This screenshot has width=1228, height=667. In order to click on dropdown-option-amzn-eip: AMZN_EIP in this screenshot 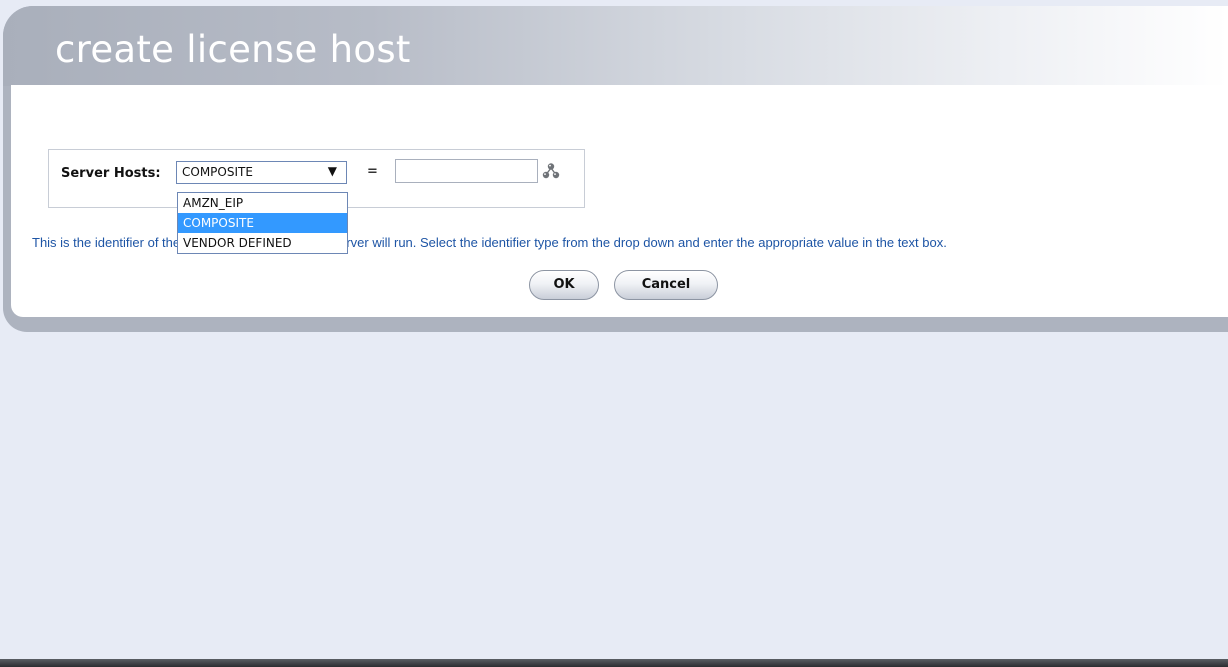, I will do `click(262, 203)`.